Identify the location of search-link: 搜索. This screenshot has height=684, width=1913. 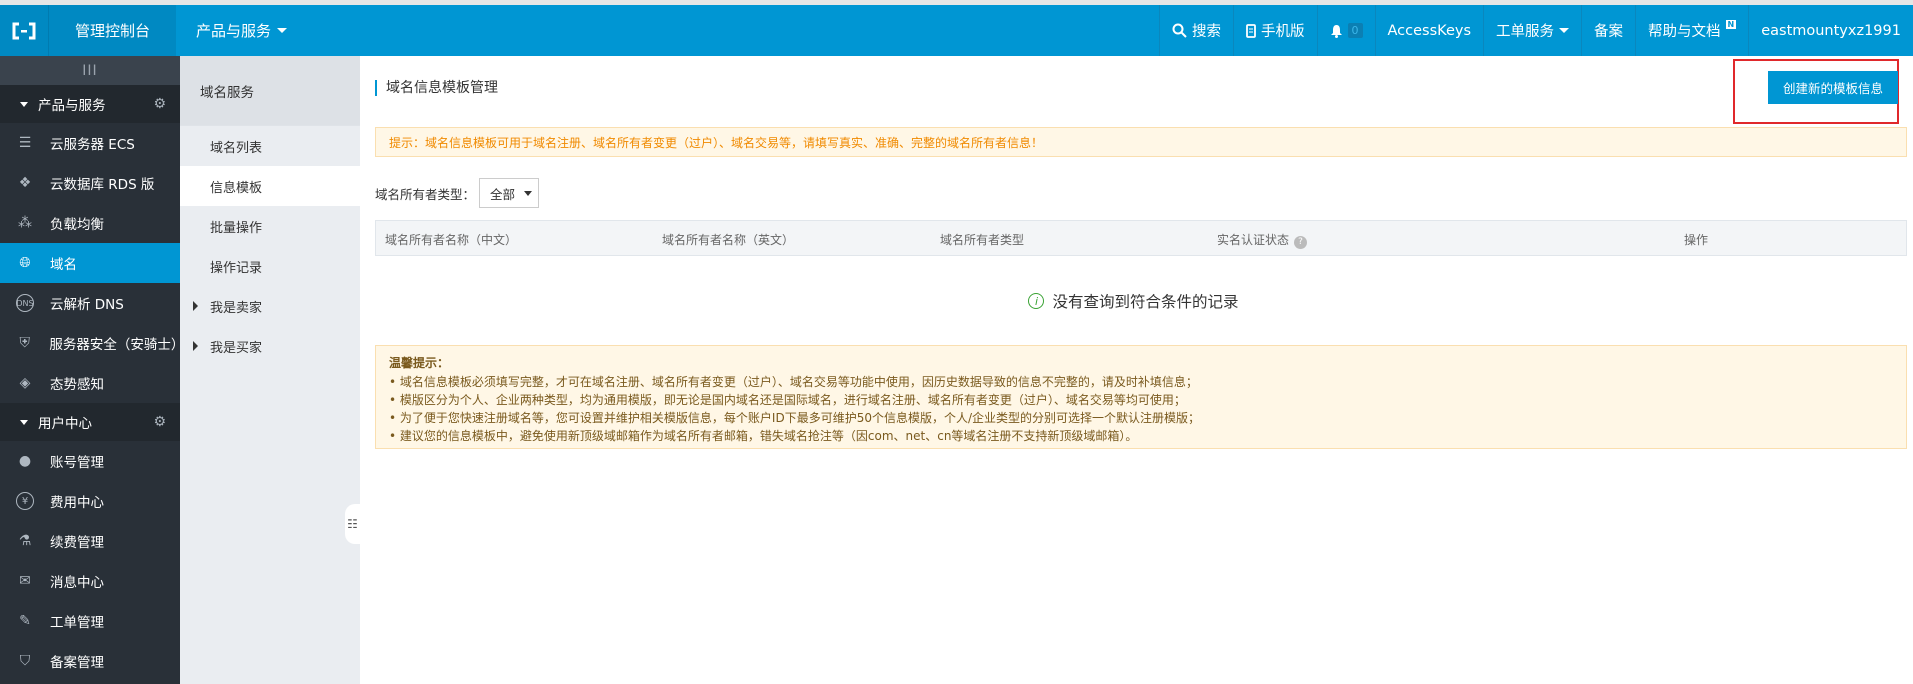
(1196, 30).